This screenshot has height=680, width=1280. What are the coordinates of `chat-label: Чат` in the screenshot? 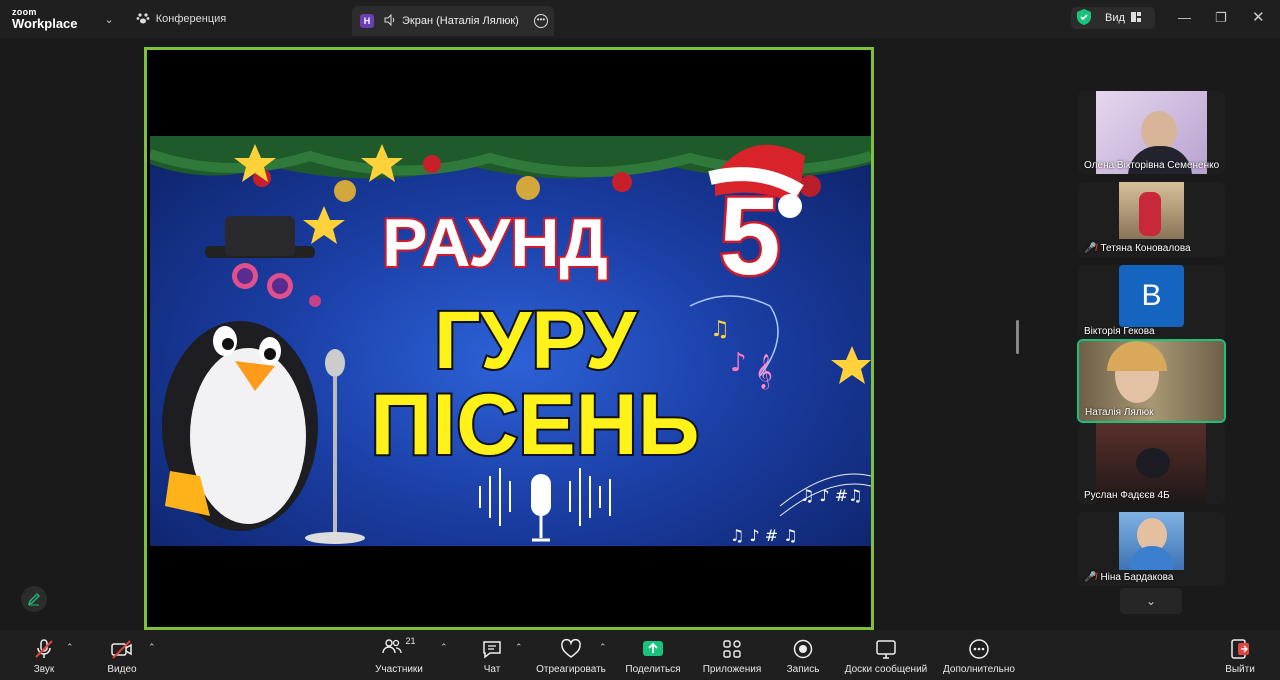 It's located at (492, 669).